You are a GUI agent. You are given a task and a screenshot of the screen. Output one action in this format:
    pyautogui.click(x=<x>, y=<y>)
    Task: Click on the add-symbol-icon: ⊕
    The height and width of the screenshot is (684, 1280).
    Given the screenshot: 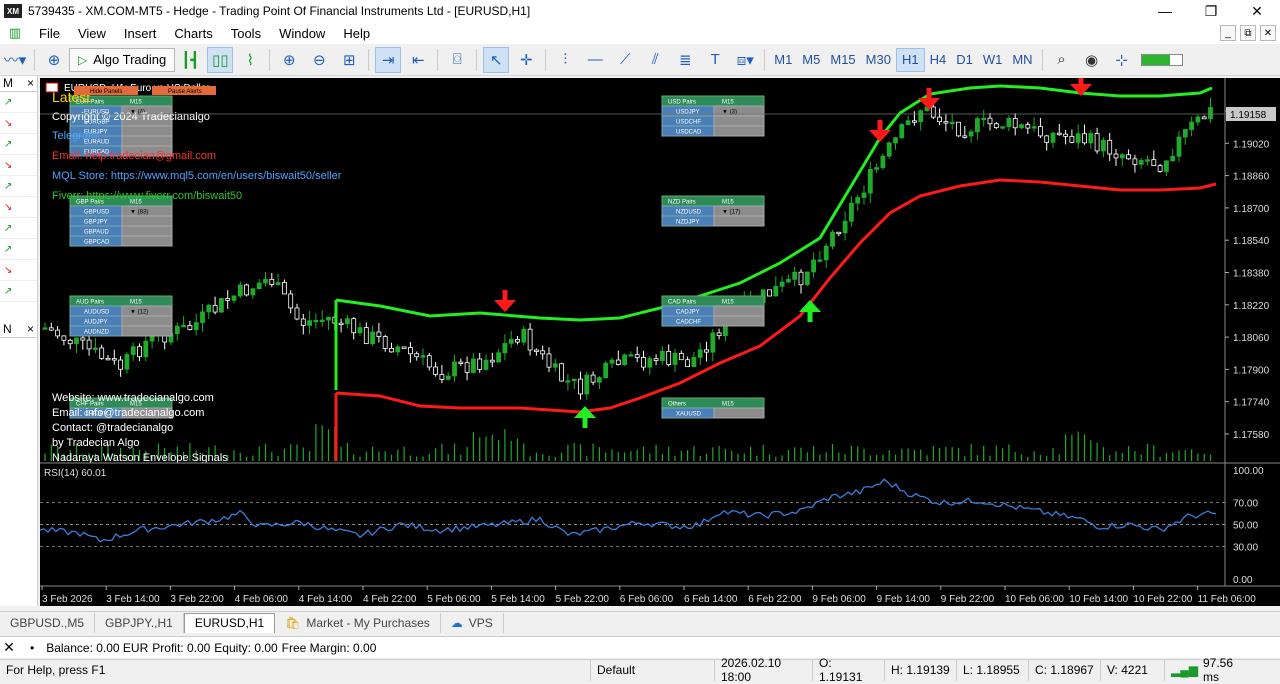 What is the action you would take?
    pyautogui.click(x=54, y=60)
    